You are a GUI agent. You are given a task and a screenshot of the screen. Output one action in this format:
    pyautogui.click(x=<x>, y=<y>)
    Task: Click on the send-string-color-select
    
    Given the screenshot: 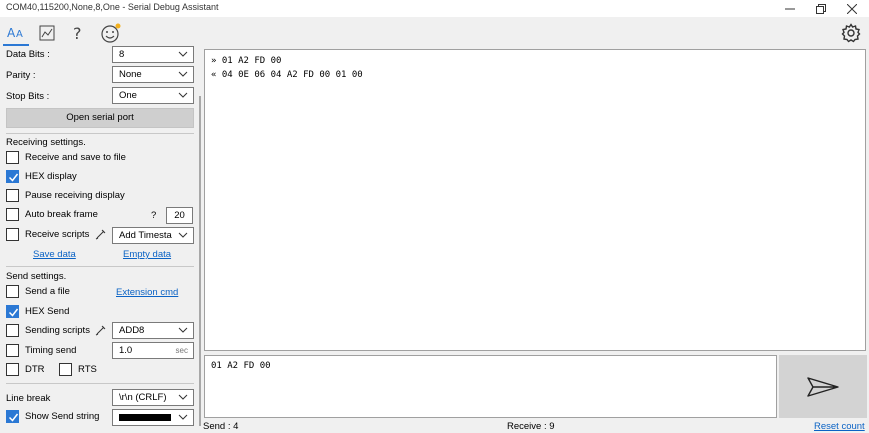 What is the action you would take?
    pyautogui.click(x=153, y=417)
    